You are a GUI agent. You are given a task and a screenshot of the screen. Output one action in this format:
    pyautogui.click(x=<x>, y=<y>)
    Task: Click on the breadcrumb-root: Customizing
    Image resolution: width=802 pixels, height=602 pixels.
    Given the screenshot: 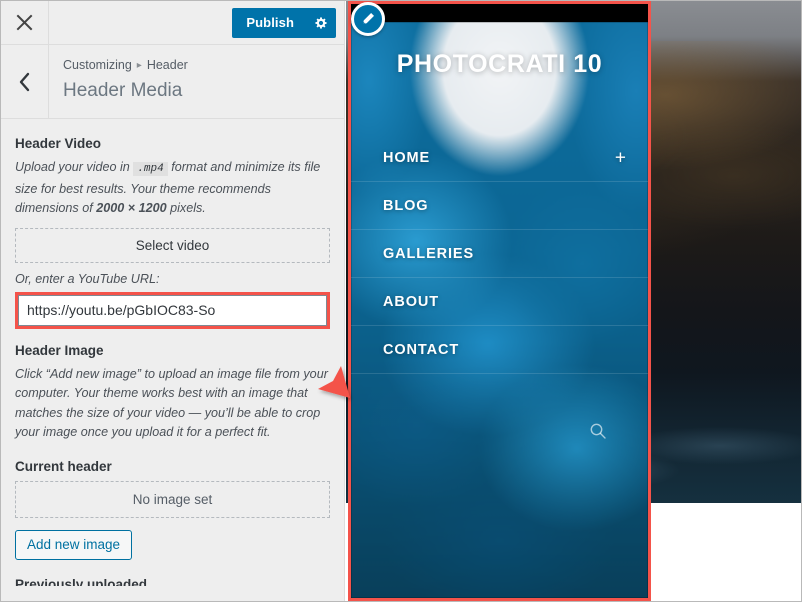 What is the action you would take?
    pyautogui.click(x=97, y=65)
    